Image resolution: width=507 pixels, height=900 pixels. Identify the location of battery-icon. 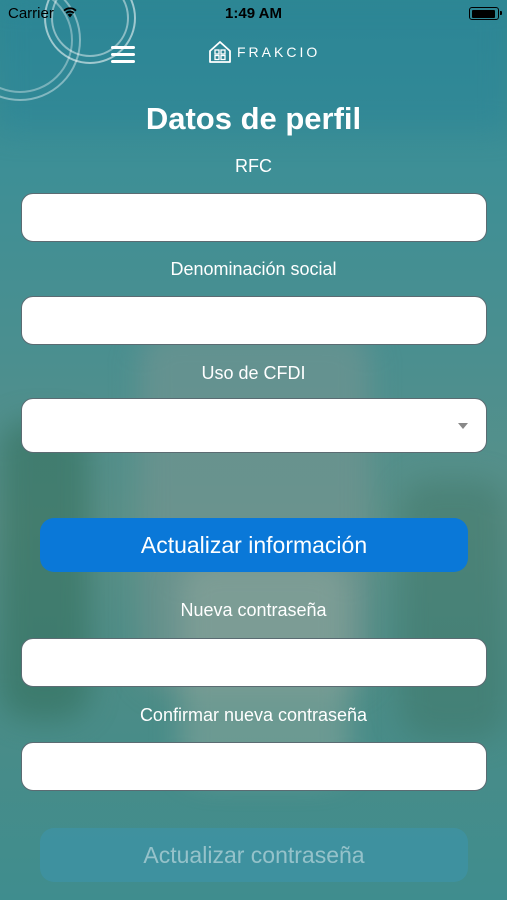
(485, 13).